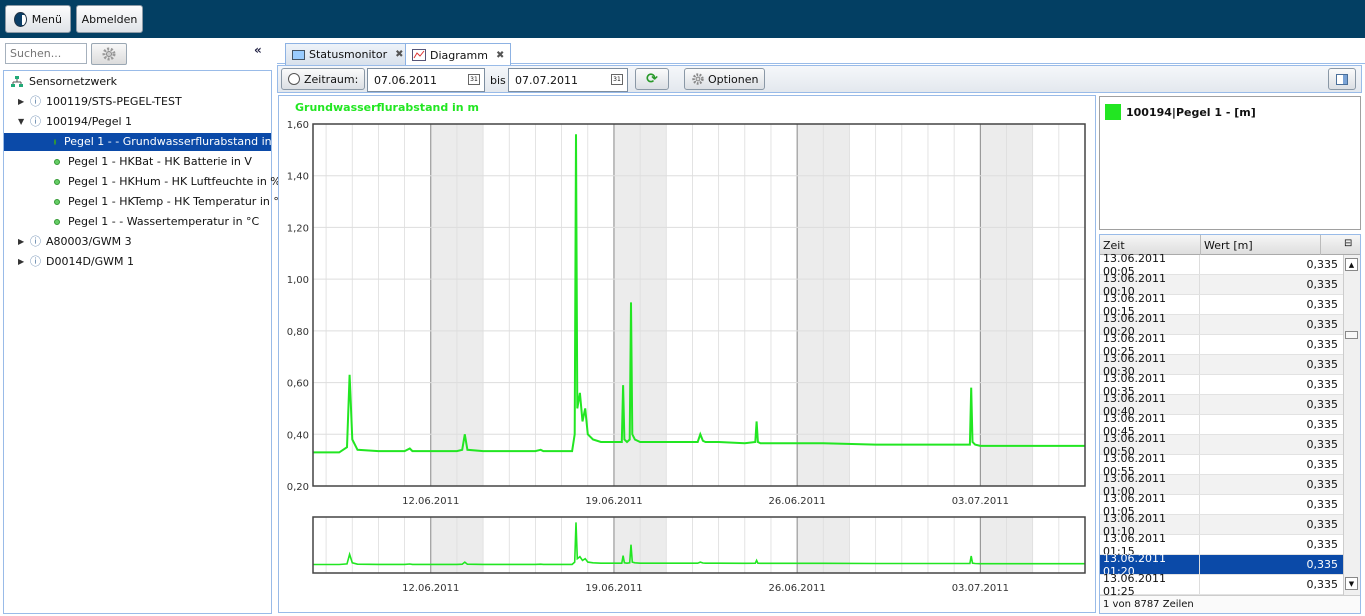  Describe the element at coordinates (258, 50) in the screenshot. I see `collapse-sidebar-icon: «` at that location.